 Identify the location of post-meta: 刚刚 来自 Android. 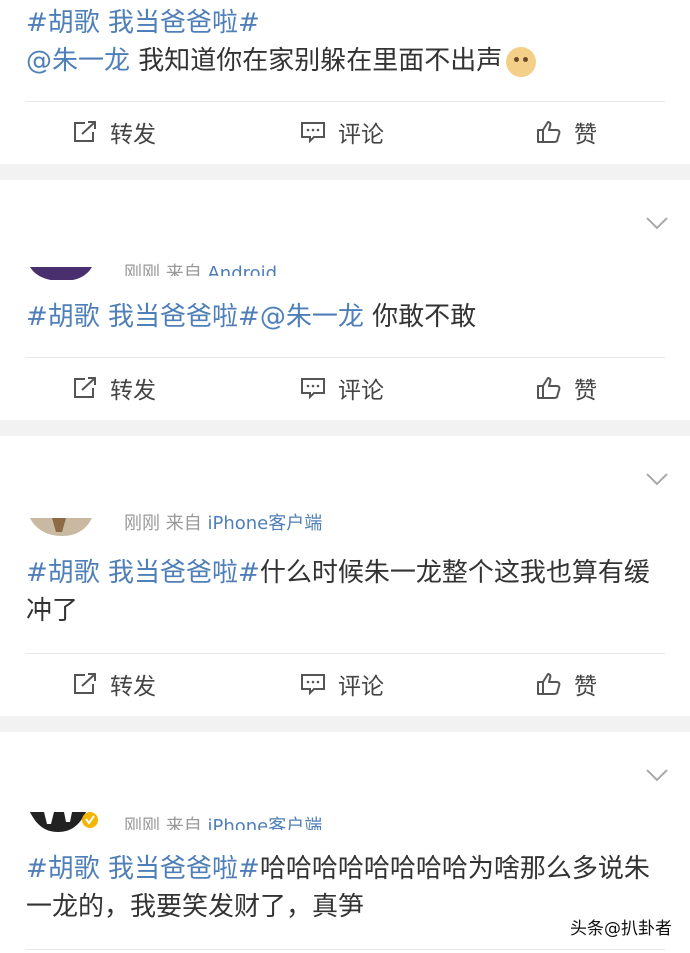
(200, 267).